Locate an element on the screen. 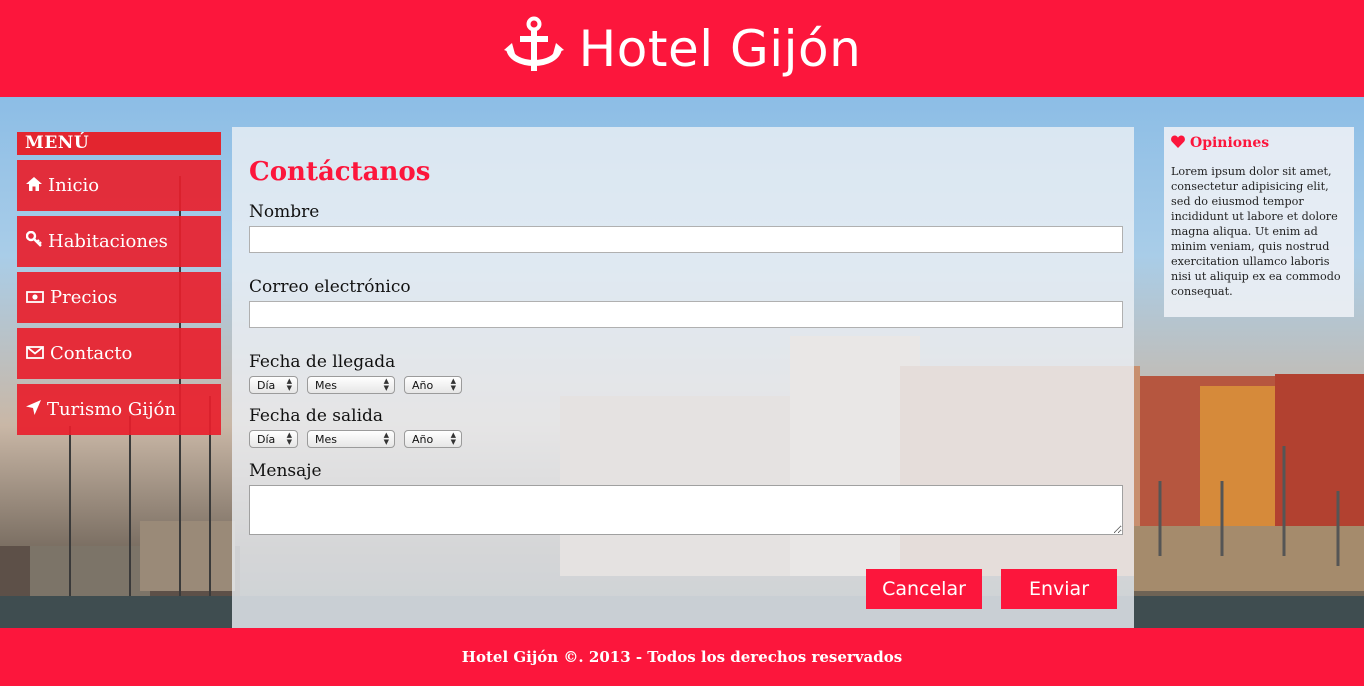 Image resolution: width=1364 pixels, height=686 pixels. departure-day-select: Día ▲ ▼ is located at coordinates (273, 439).